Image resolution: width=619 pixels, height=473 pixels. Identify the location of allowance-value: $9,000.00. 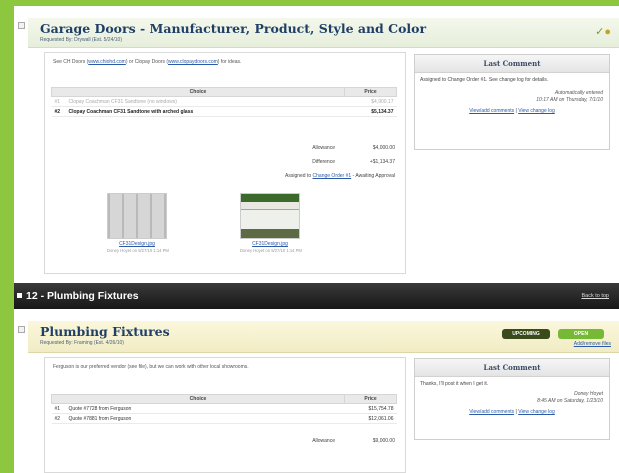
(383, 441).